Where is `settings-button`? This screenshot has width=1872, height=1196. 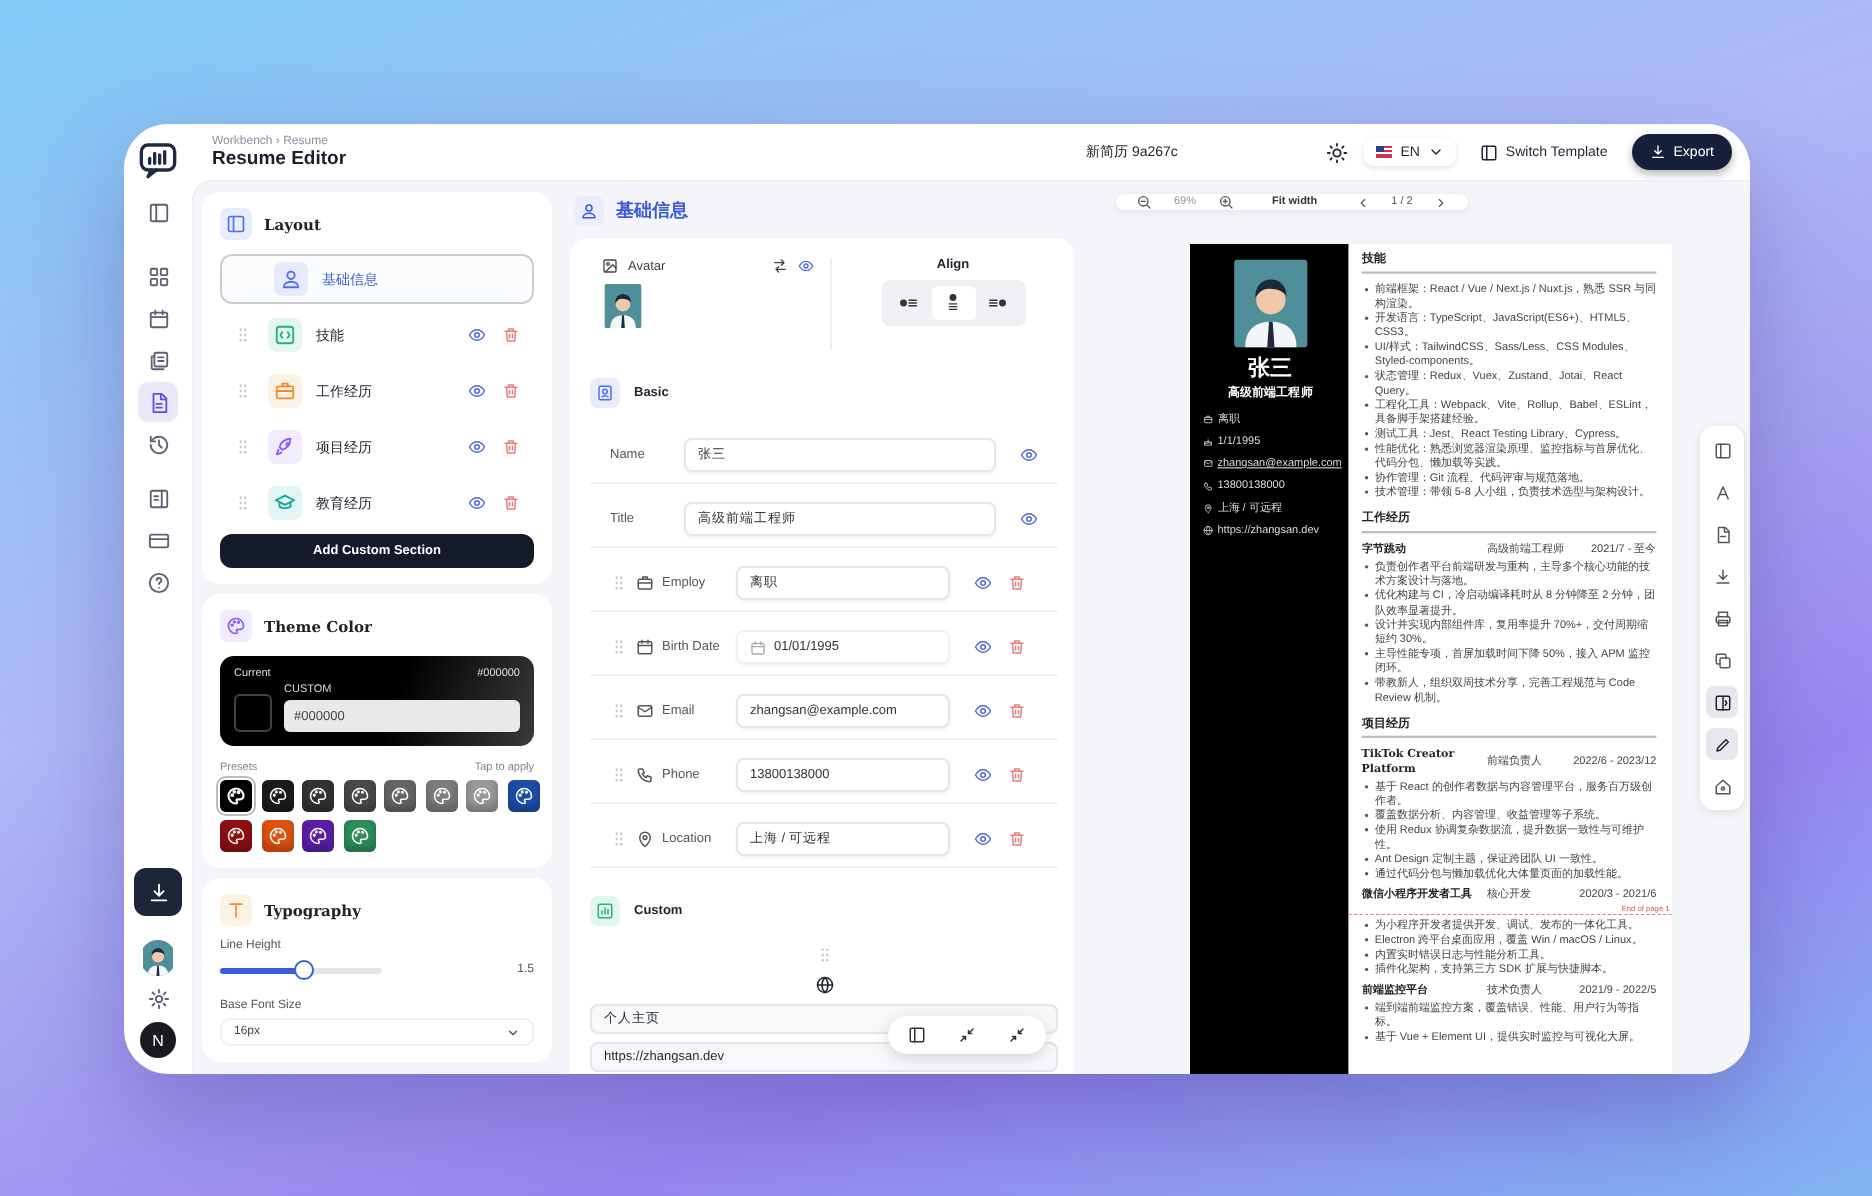 settings-button is located at coordinates (158, 999).